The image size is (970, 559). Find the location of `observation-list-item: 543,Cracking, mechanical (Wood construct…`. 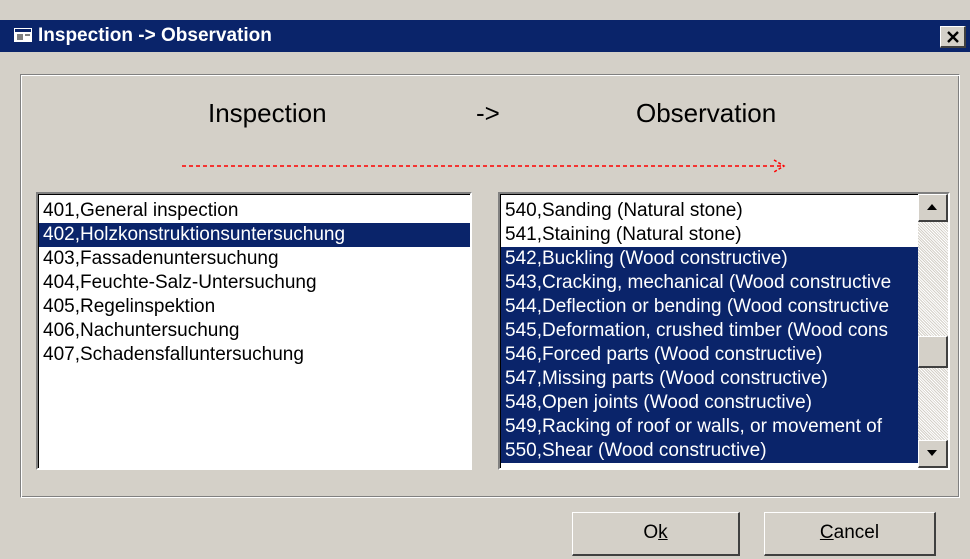

observation-list-item: 543,Cracking, mechanical (Wood construct… is located at coordinates (709, 283).